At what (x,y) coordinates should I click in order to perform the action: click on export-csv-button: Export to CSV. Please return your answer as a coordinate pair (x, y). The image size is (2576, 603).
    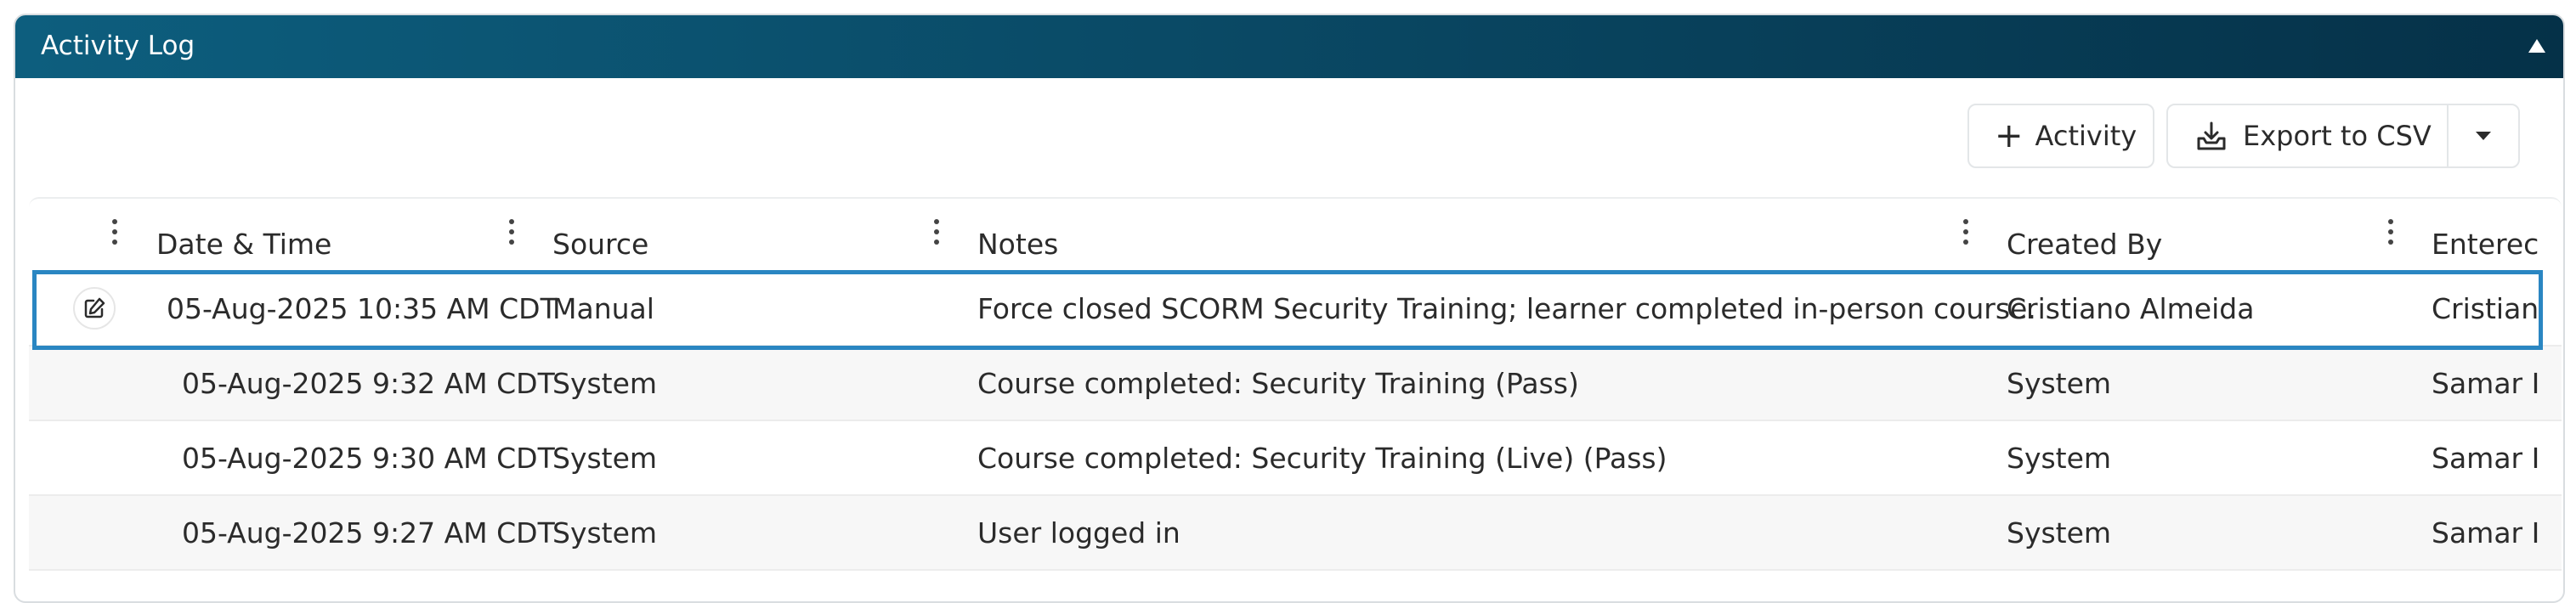
    Looking at the image, I should click on (2307, 136).